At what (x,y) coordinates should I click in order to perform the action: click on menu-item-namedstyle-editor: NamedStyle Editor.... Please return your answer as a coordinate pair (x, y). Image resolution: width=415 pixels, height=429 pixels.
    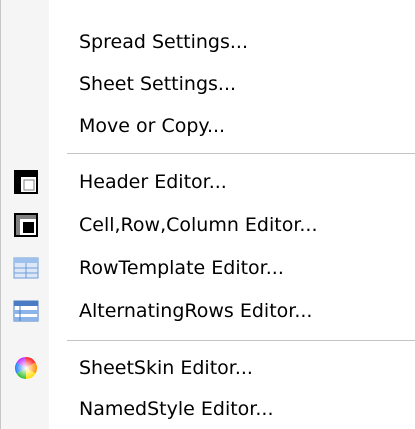
    Looking at the image, I should click on (208, 409).